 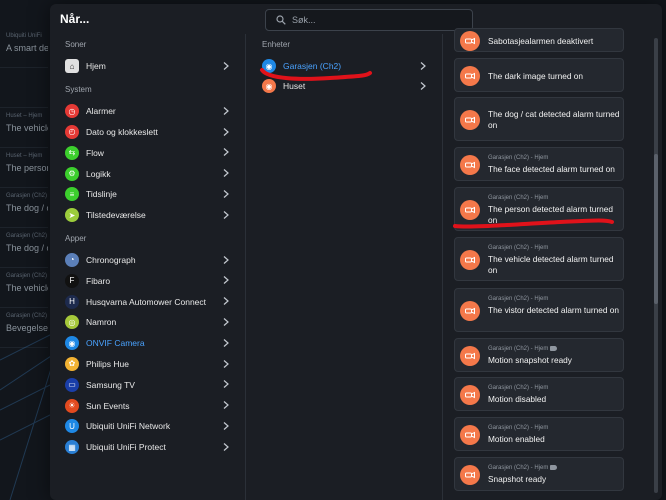 What do you see at coordinates (128, 426) in the screenshot?
I see `source-item-label: Ubiquiti UniFi Network` at bounding box center [128, 426].